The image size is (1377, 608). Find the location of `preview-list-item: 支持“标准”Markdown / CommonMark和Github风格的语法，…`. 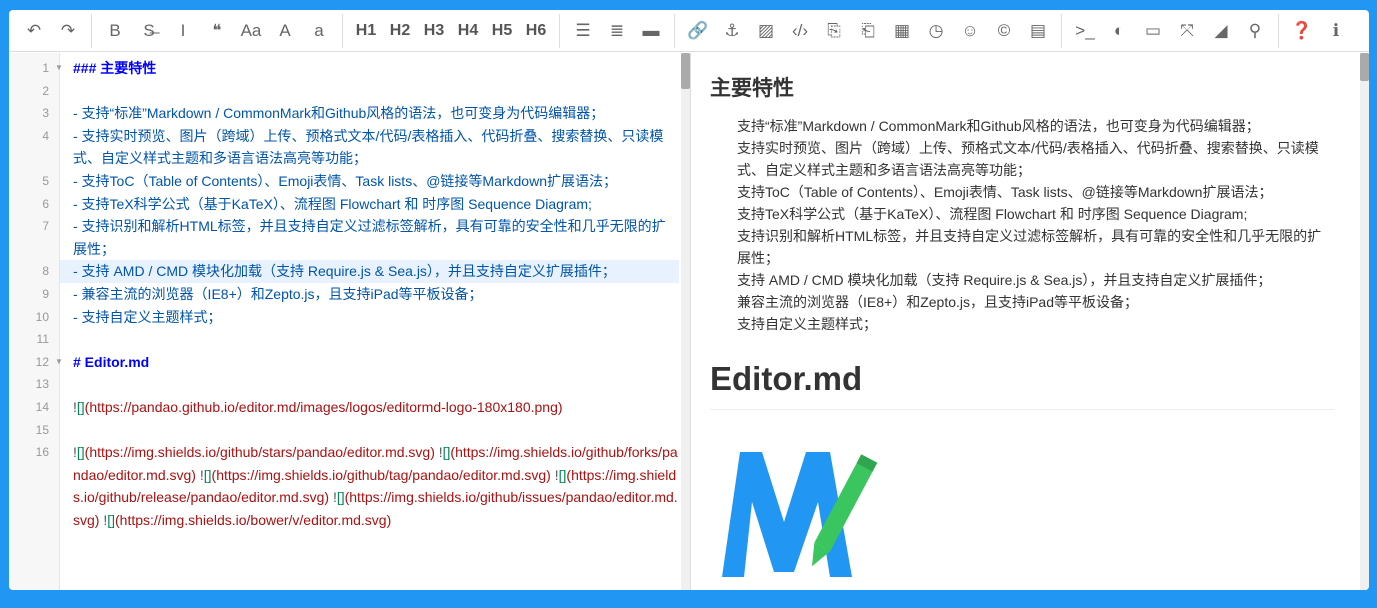

preview-list-item: 支持“标准”Markdown / CommonMark和Github风格的语法，… is located at coordinates (998, 126).